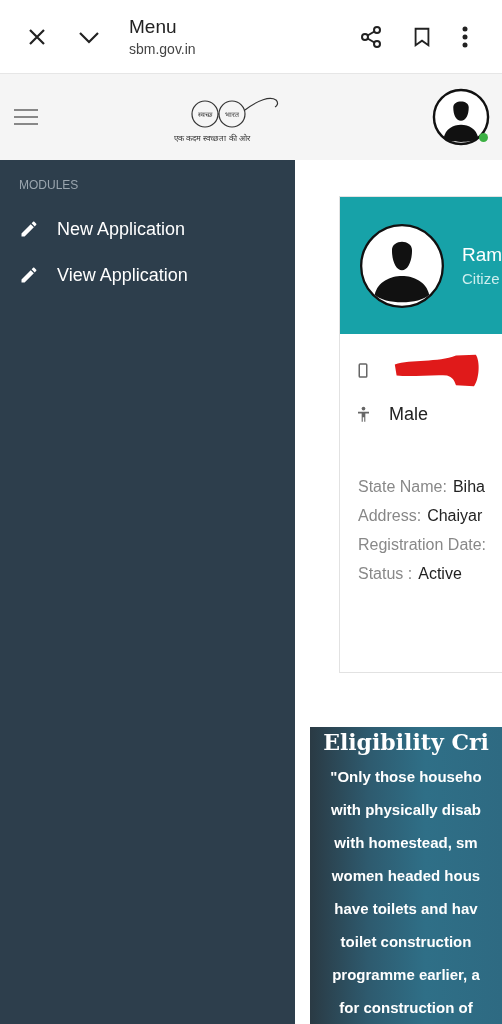 The height and width of the screenshot is (1024, 502). Describe the element at coordinates (363, 370) in the screenshot. I see `phone-icon` at that location.